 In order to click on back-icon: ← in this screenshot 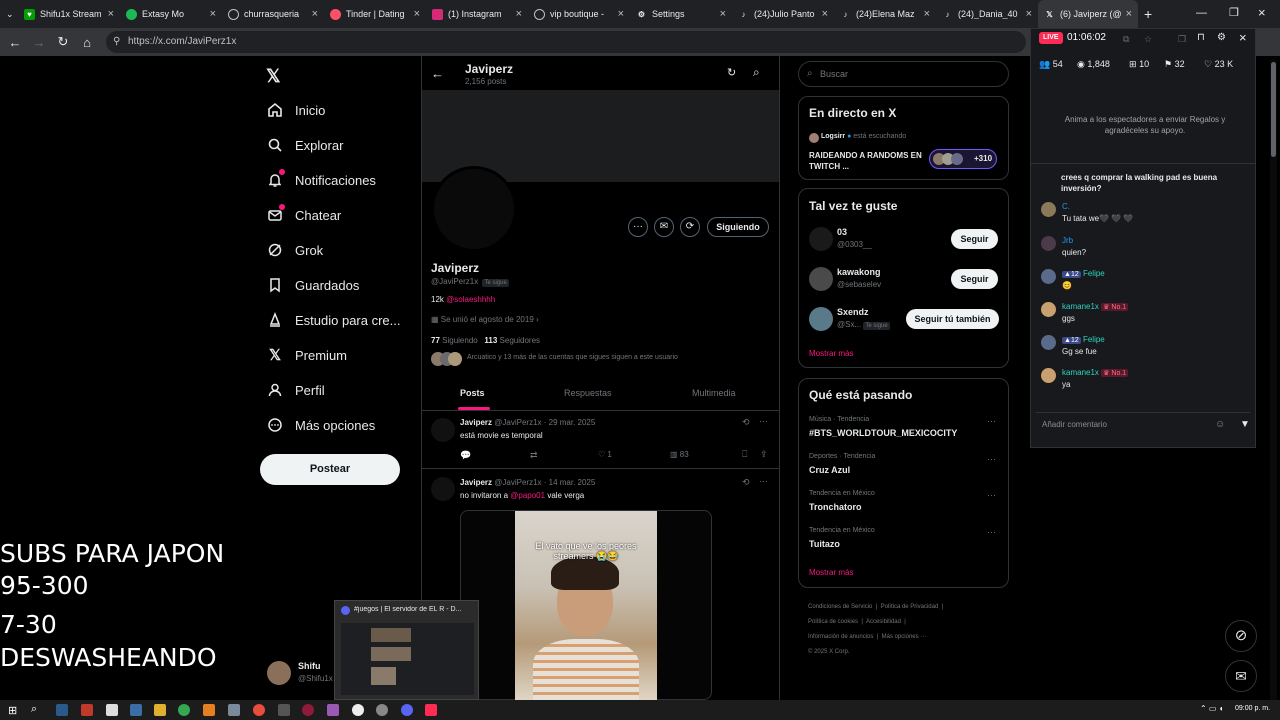, I will do `click(15, 42)`.